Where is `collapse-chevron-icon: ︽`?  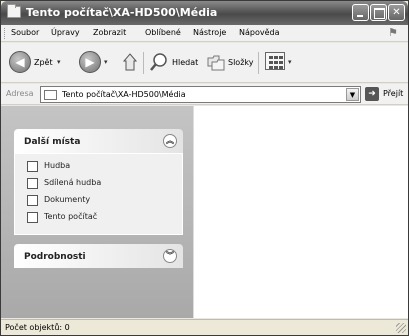 collapse-chevron-icon: ︽ is located at coordinates (170, 141).